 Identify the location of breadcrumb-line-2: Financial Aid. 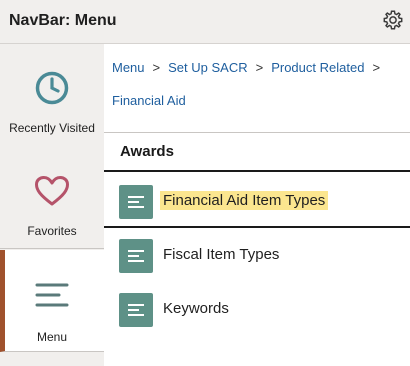
(149, 100).